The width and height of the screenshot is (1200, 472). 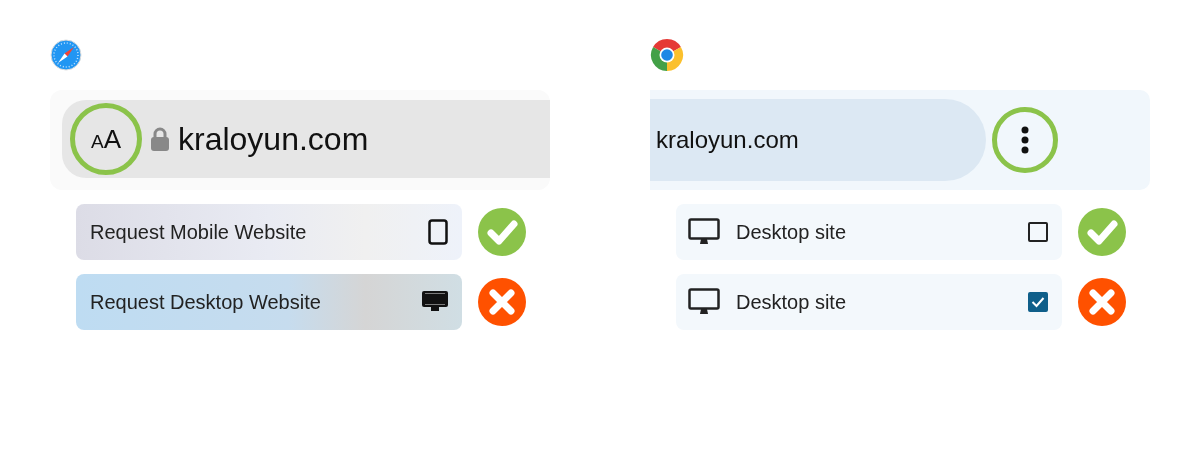 I want to click on menu-icon, so click(x=1025, y=140).